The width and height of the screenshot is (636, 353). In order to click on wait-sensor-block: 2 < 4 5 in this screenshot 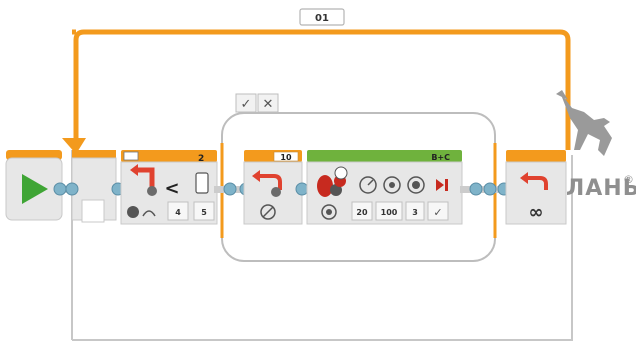, I will do `click(169, 187)`.